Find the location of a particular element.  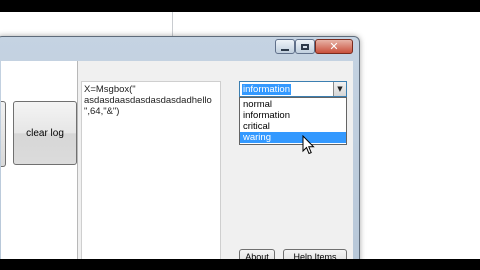

close-button: ✕ is located at coordinates (334, 46).